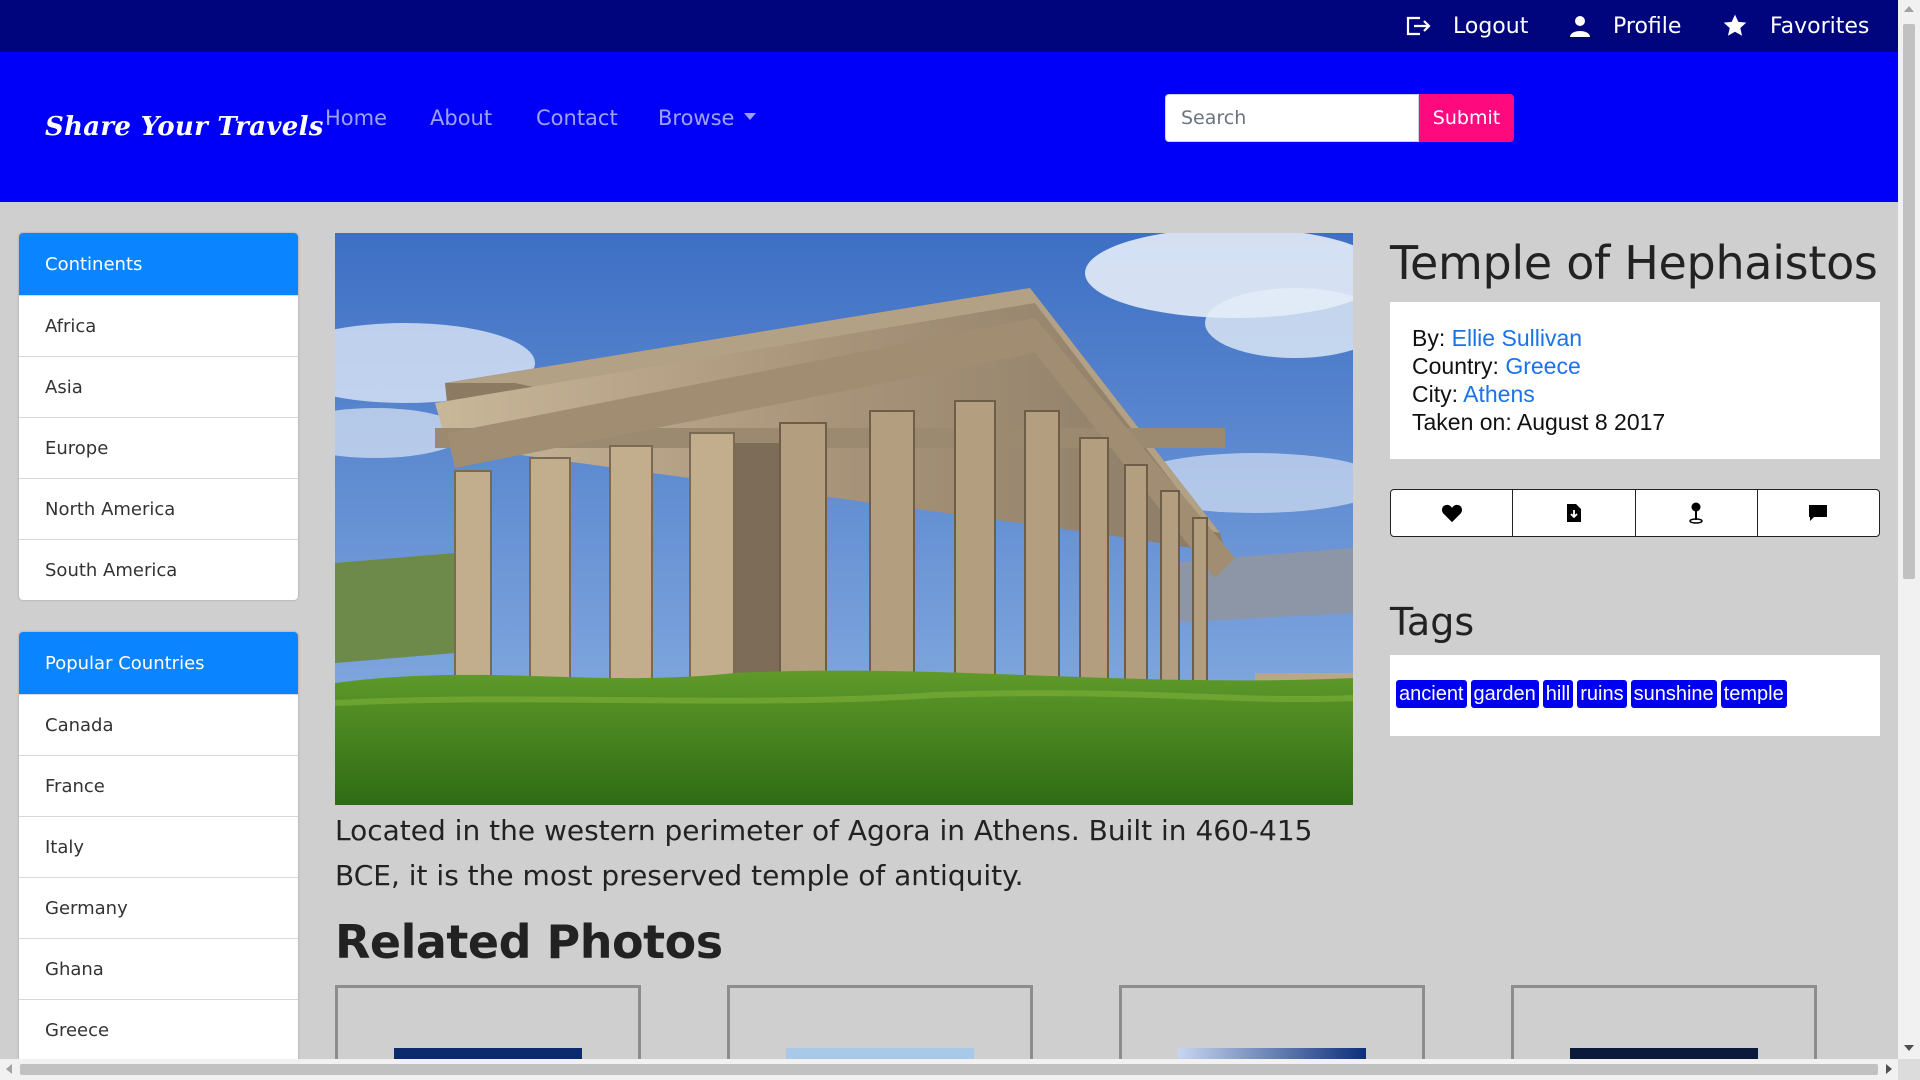 The width and height of the screenshot is (1920, 1080). Describe the element at coordinates (696, 118) in the screenshot. I see `nav-browse-label: Browse` at that location.